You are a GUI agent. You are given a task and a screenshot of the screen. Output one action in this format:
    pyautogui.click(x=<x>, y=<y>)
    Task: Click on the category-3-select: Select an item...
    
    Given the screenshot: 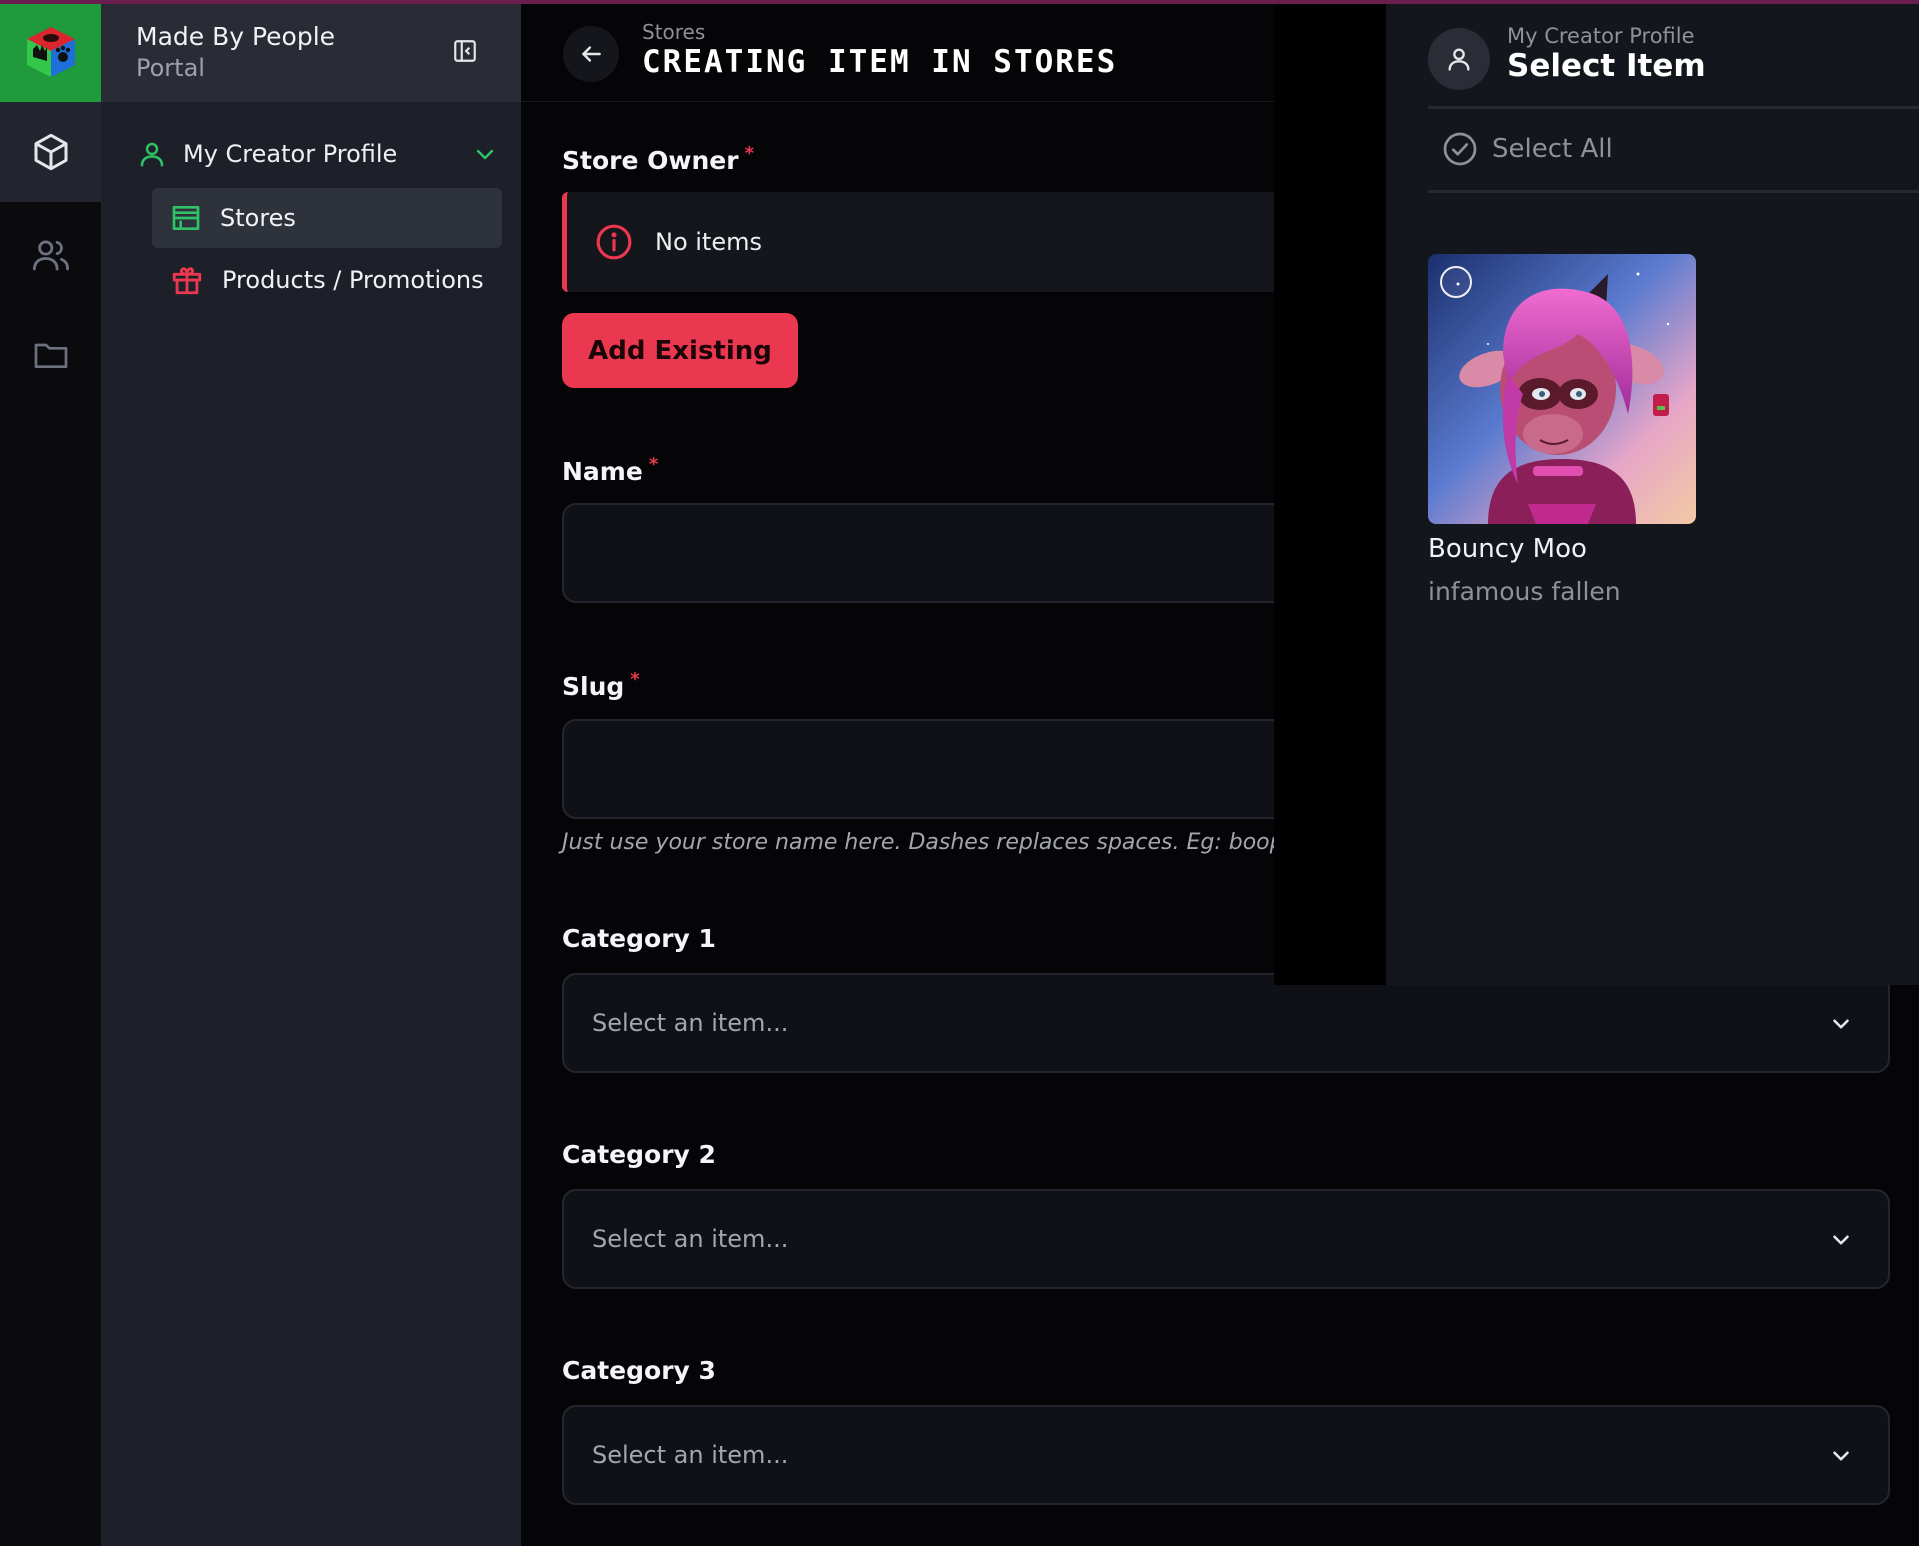 What is the action you would take?
    pyautogui.click(x=1226, y=1455)
    